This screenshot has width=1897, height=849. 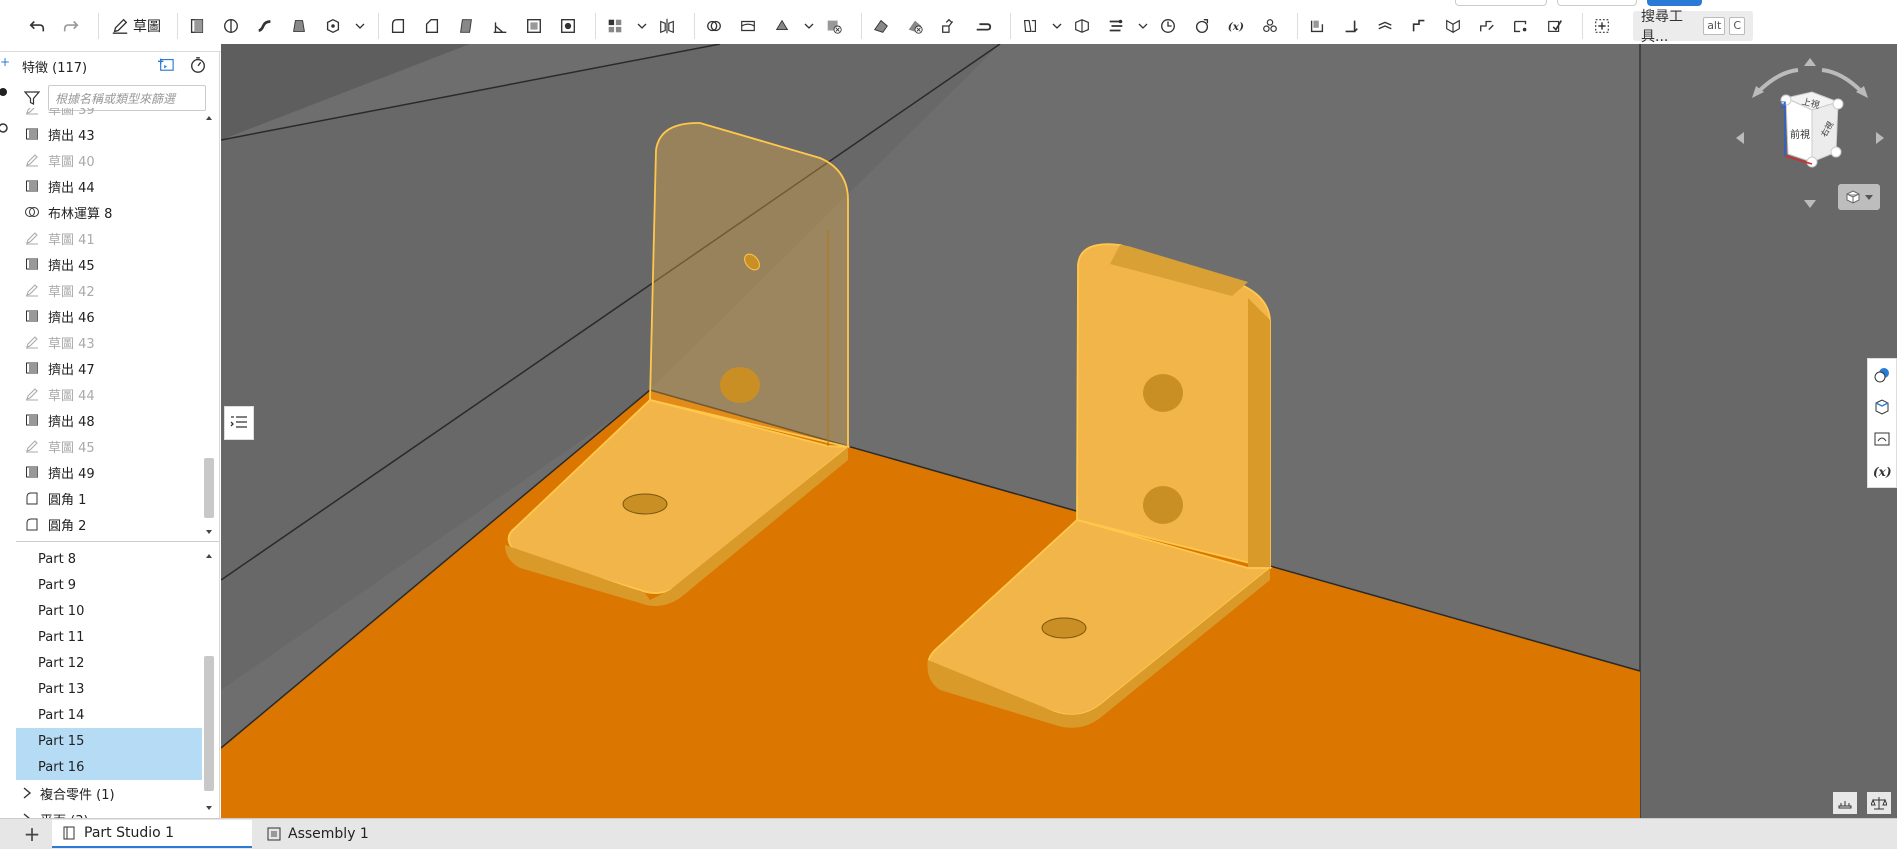 I want to click on sm-joint-icon, so click(x=1419, y=26).